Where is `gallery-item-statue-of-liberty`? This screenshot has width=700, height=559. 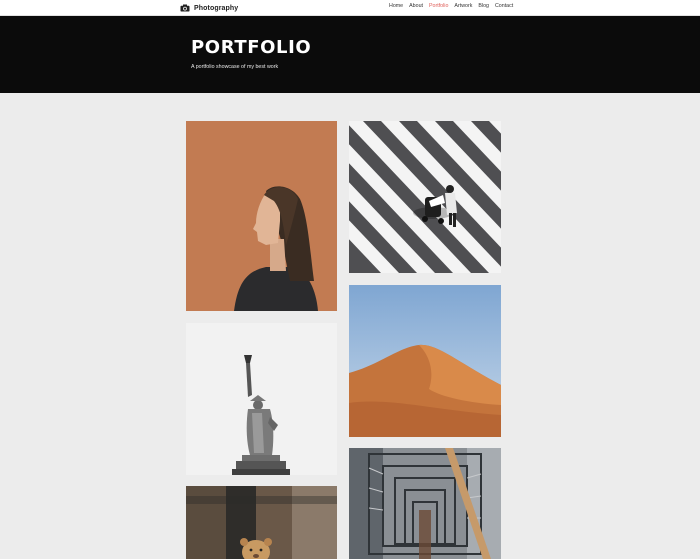
gallery-item-statue-of-liberty is located at coordinates (261, 399).